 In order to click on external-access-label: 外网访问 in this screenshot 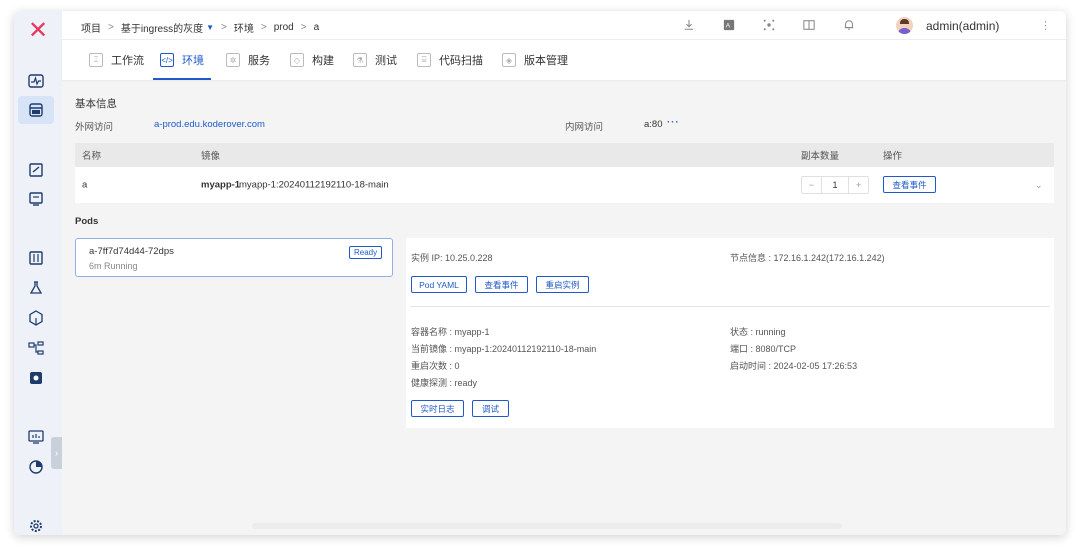, I will do `click(94, 127)`.